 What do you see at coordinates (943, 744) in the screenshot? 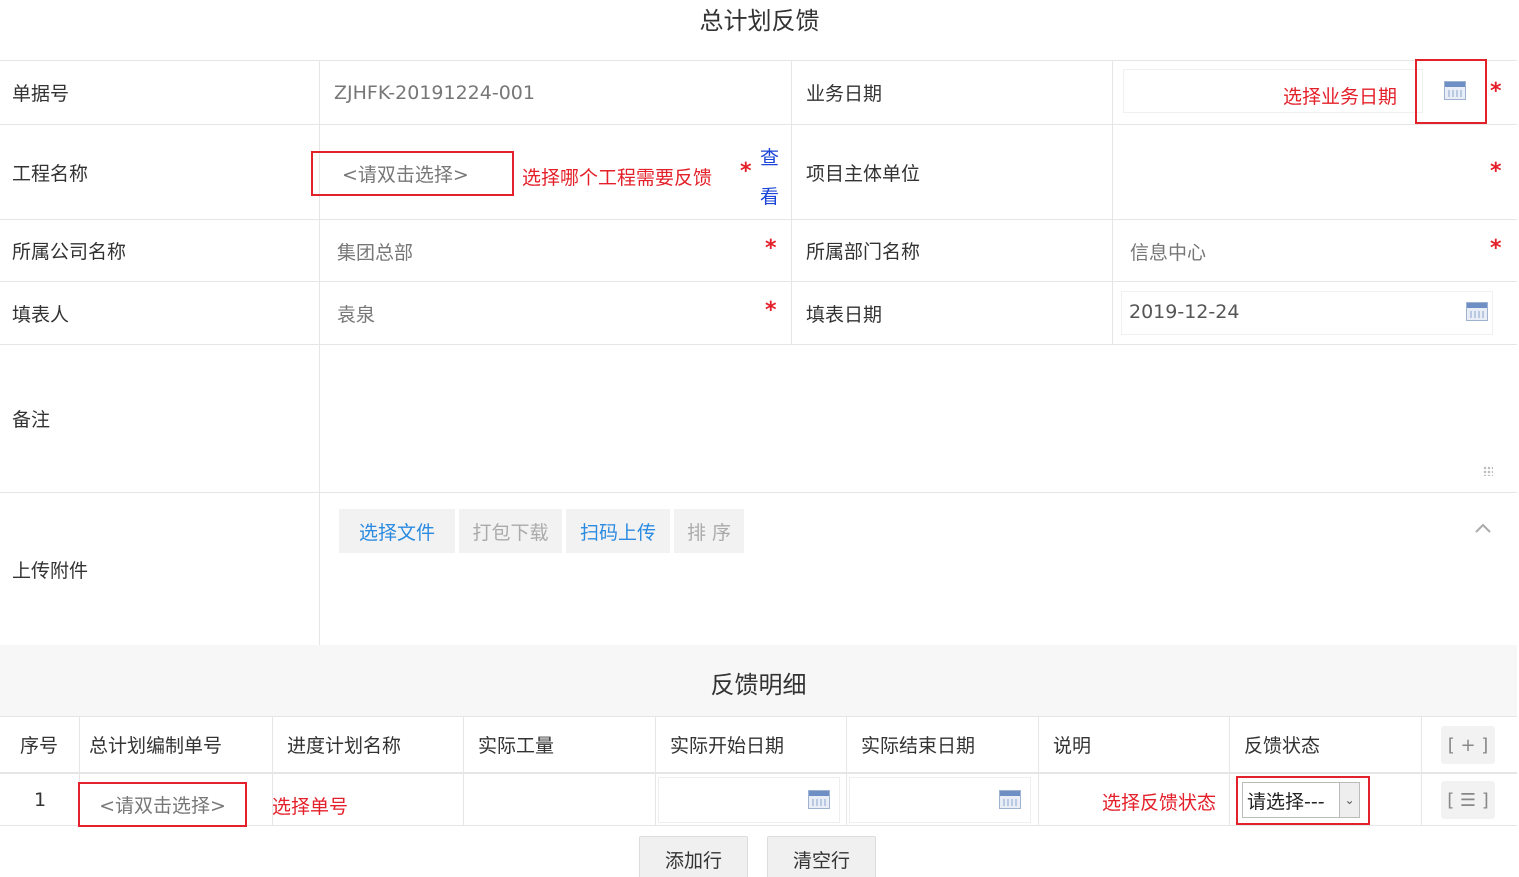
I see `column-header: 实际结束日期` at bounding box center [943, 744].